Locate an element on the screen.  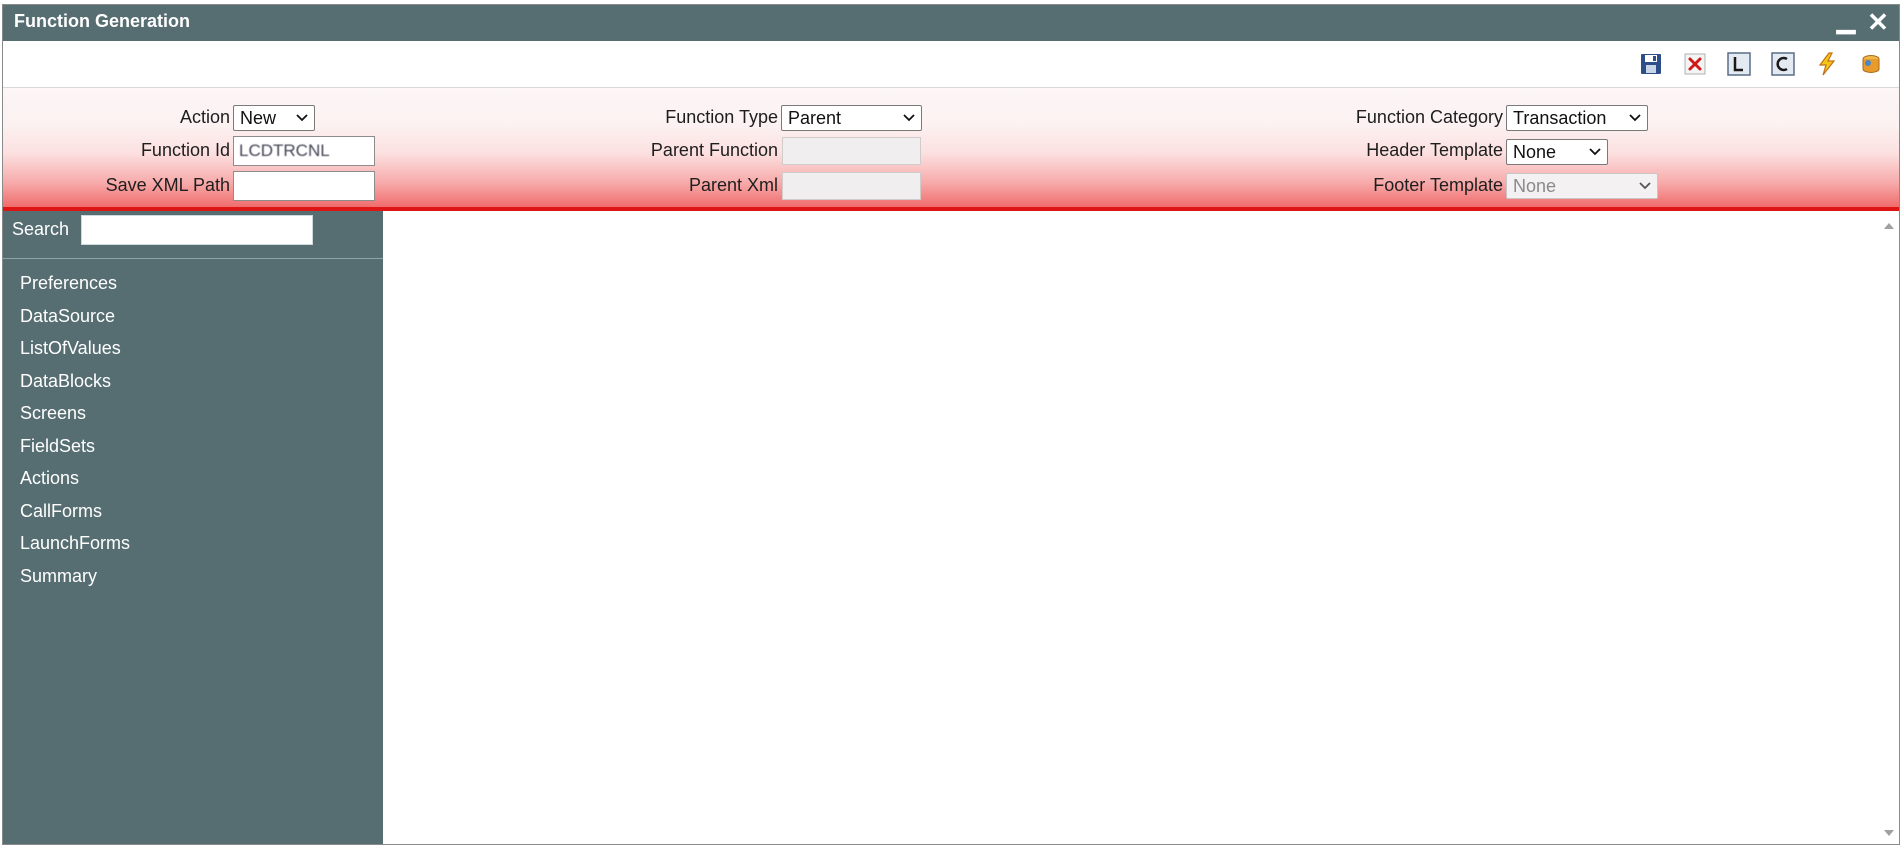
action-select-value: New is located at coordinates (258, 118).